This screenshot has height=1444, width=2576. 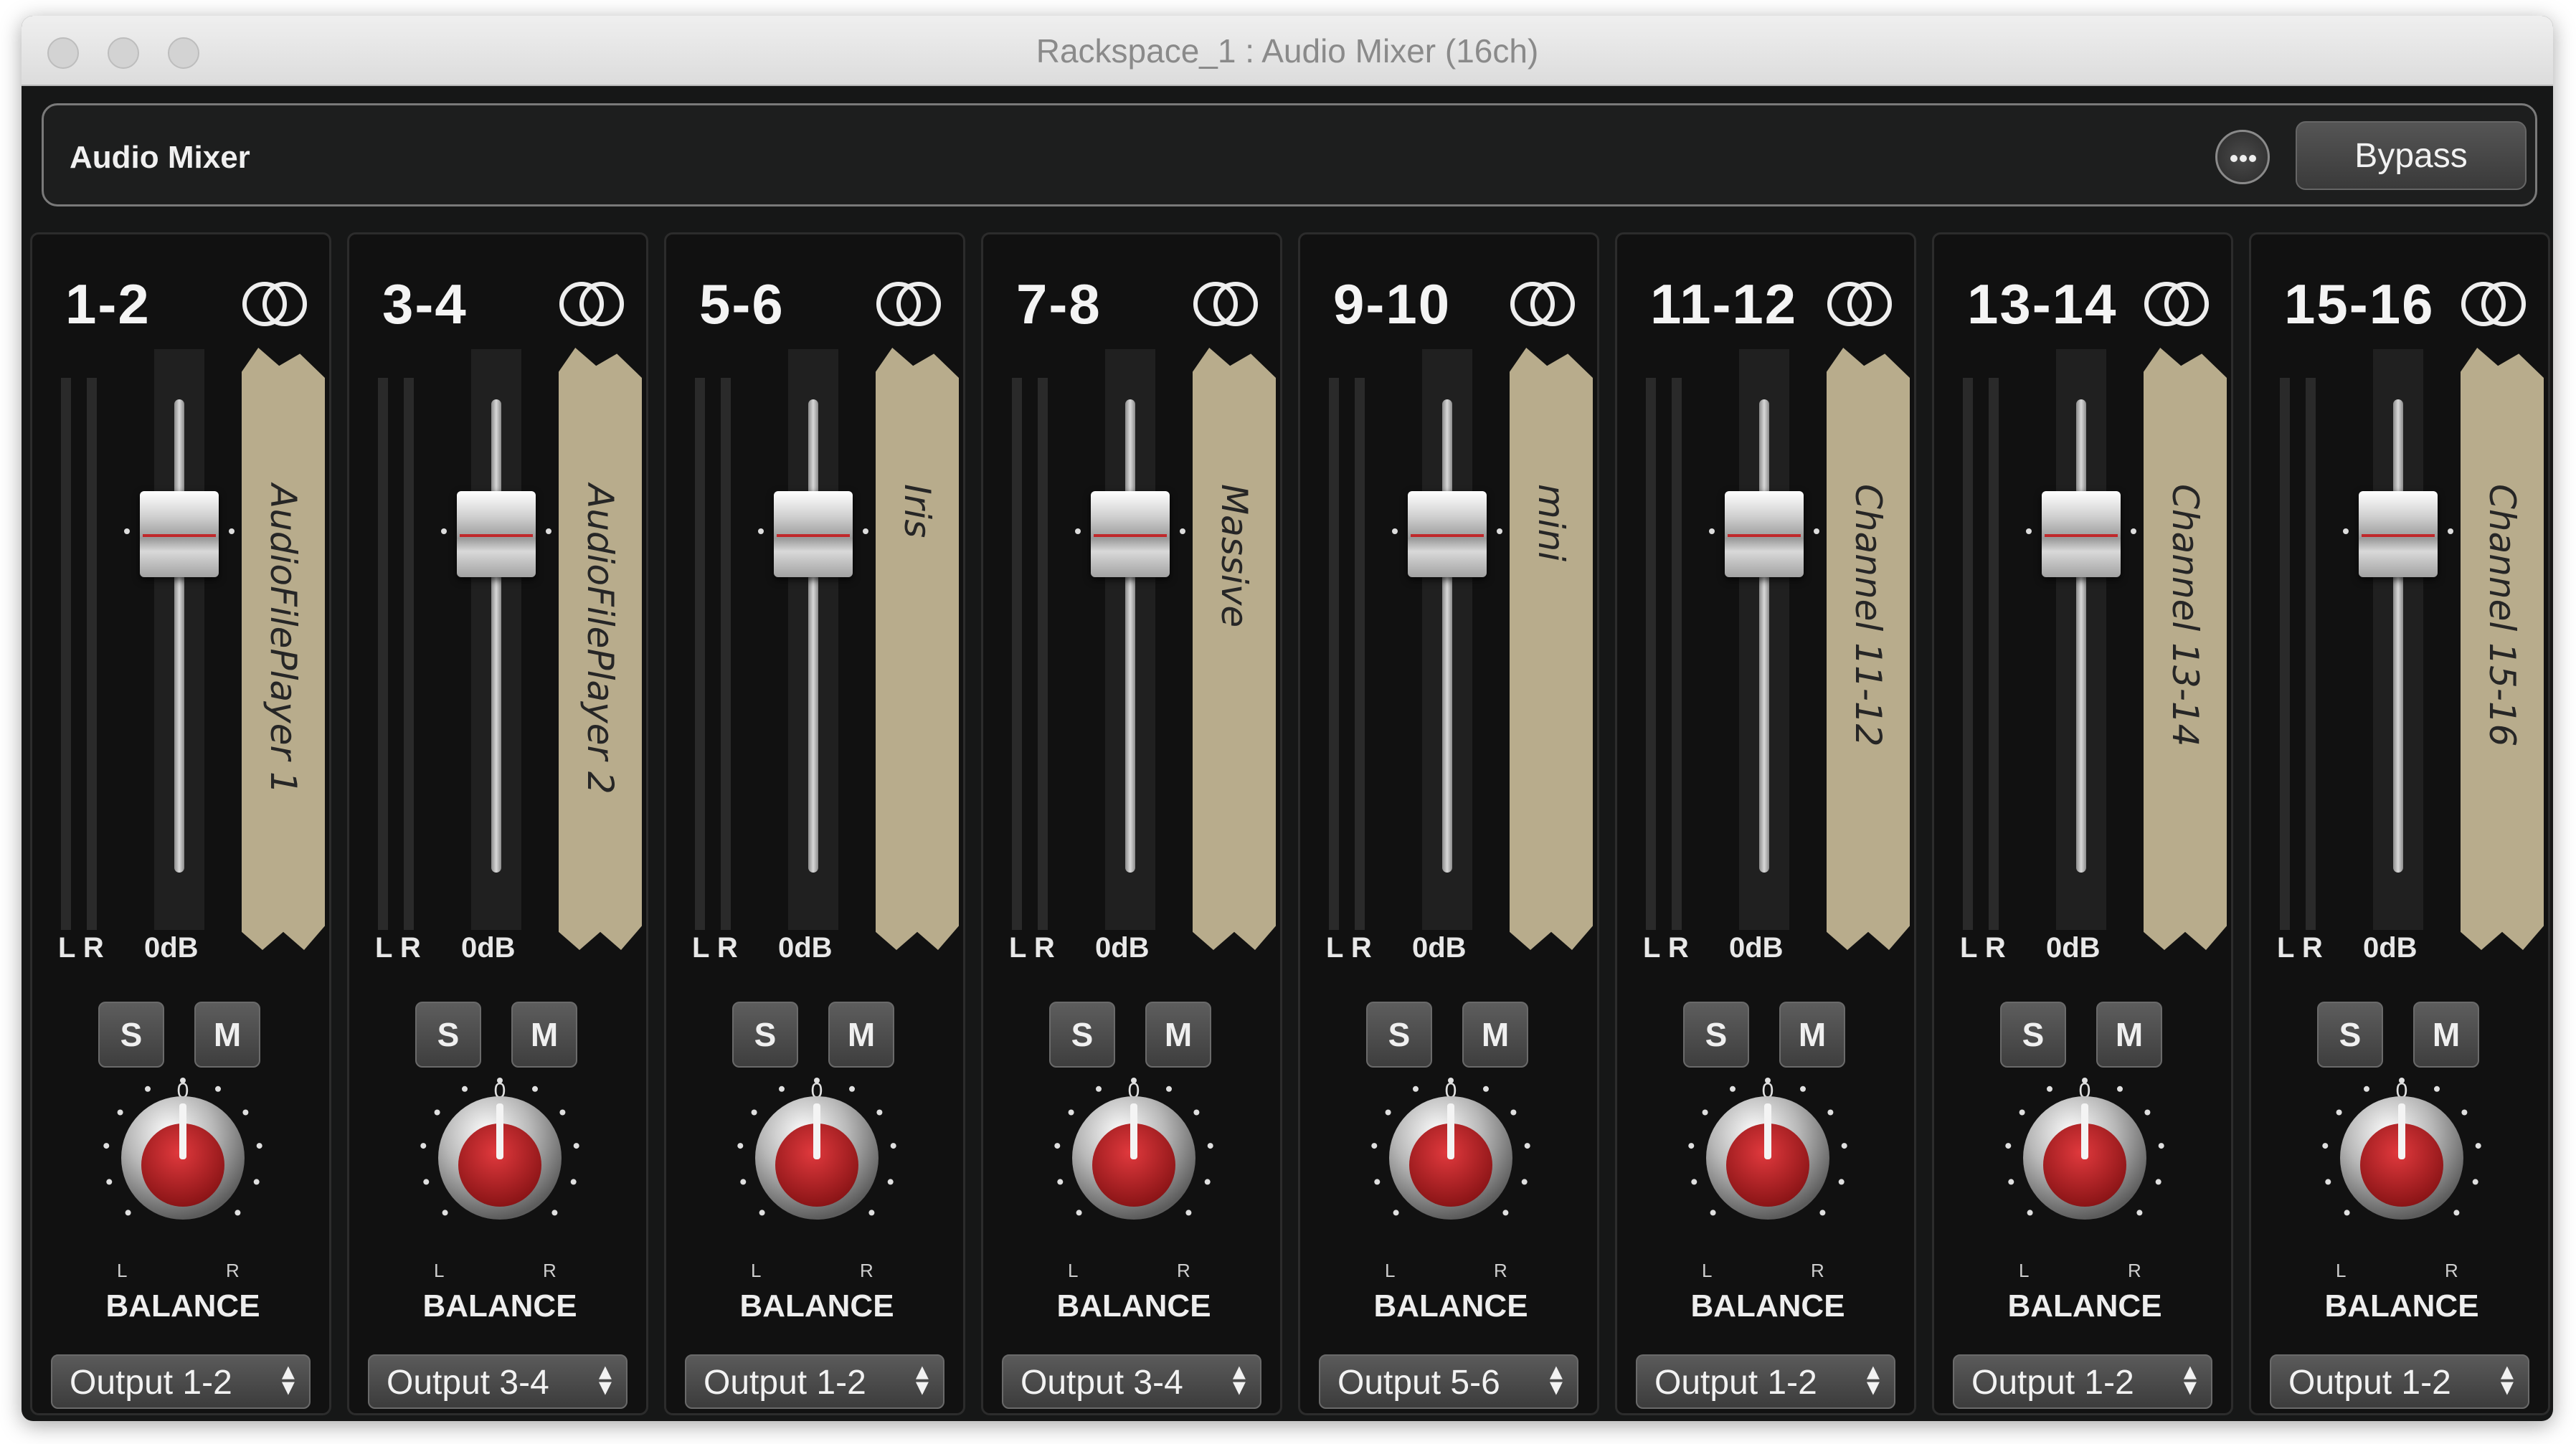 What do you see at coordinates (488, 948) in the screenshot?
I see `fader-db-label: 0dB` at bounding box center [488, 948].